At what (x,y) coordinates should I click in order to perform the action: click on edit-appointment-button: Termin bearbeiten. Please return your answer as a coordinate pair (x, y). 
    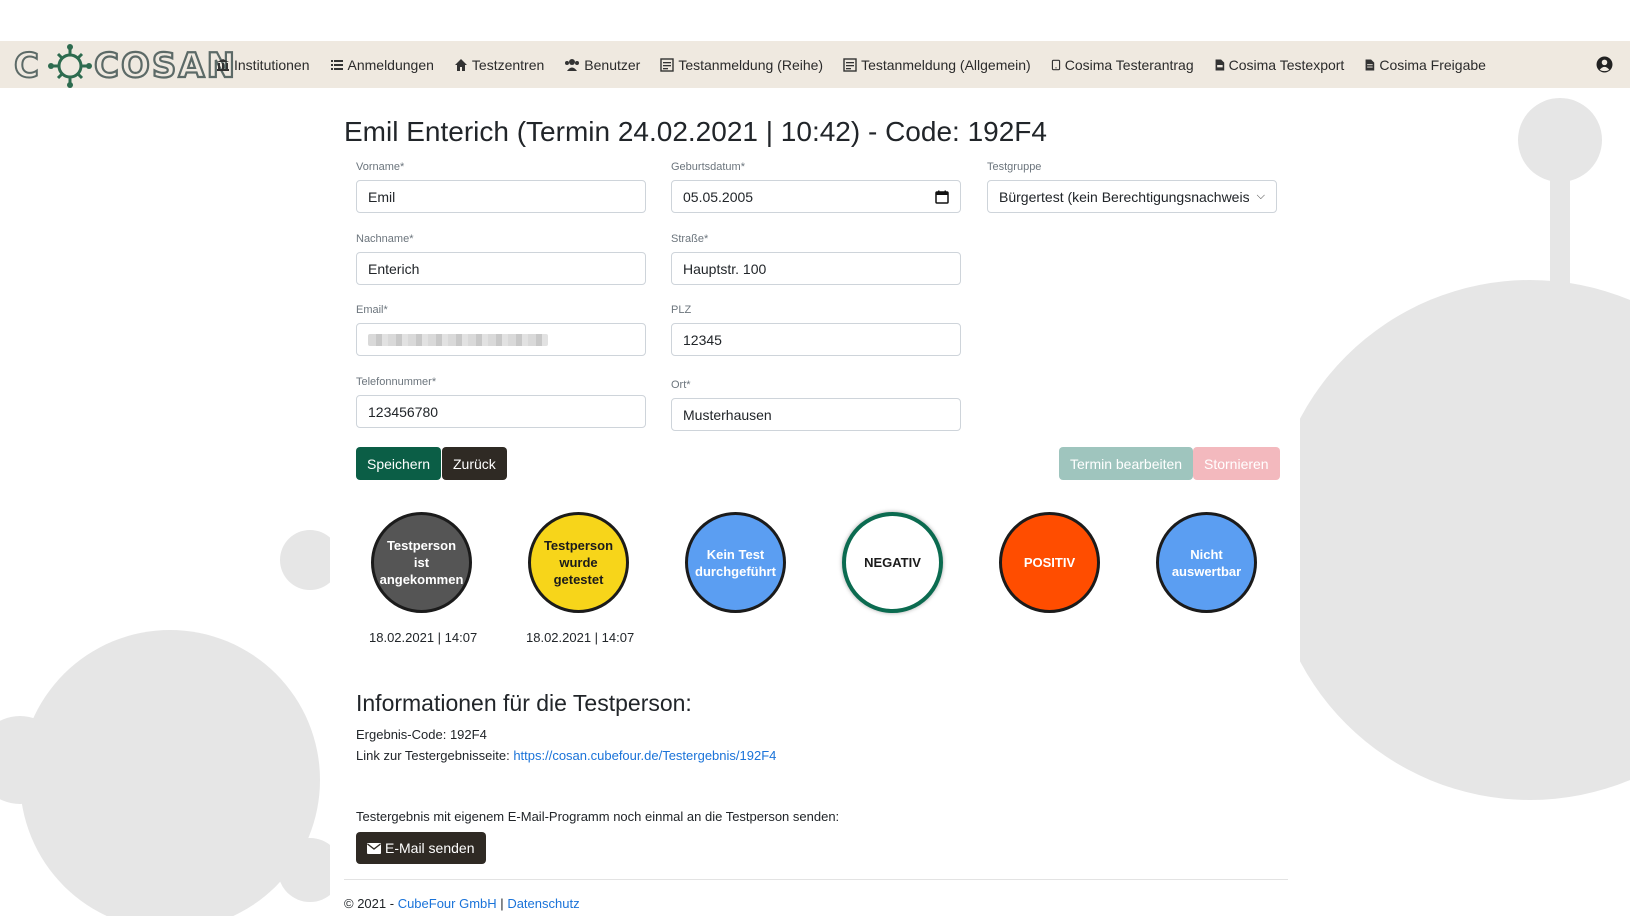
    Looking at the image, I should click on (1126, 463).